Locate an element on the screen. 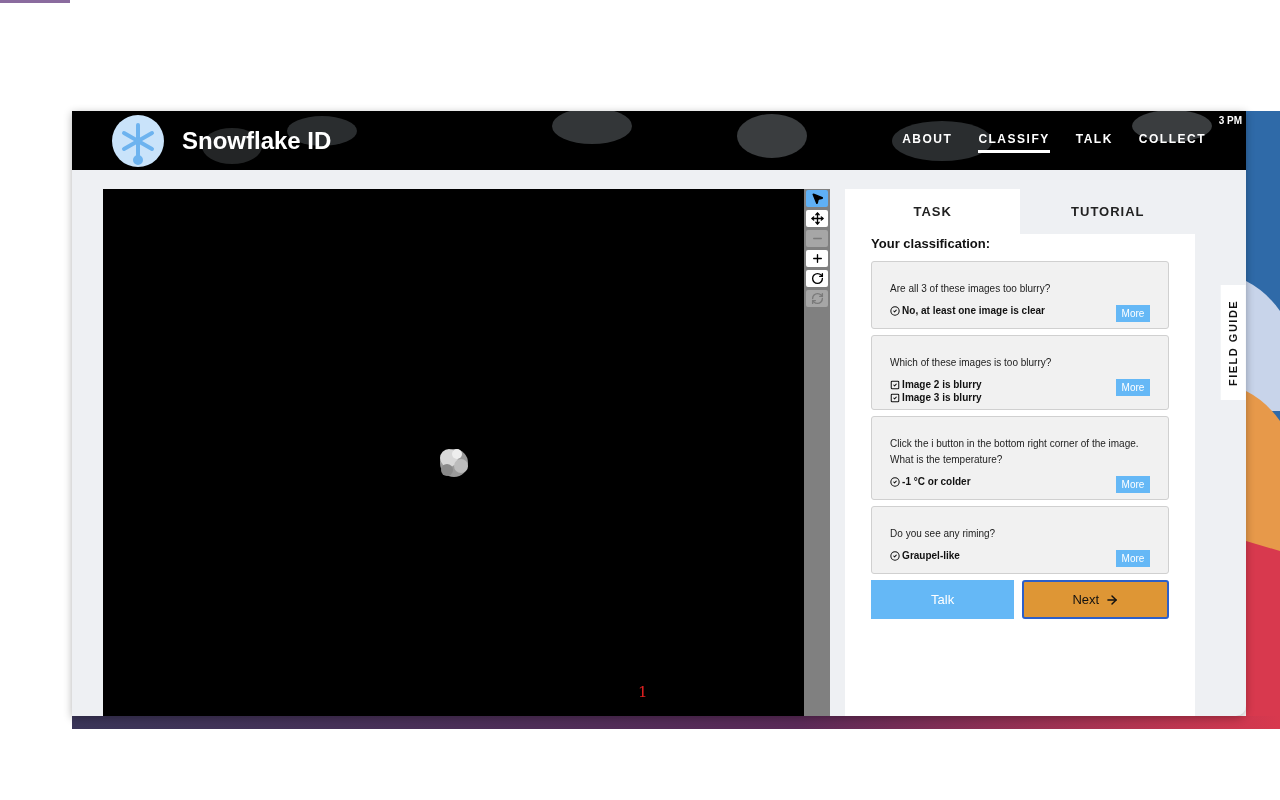  plus-icon is located at coordinates (817, 258).